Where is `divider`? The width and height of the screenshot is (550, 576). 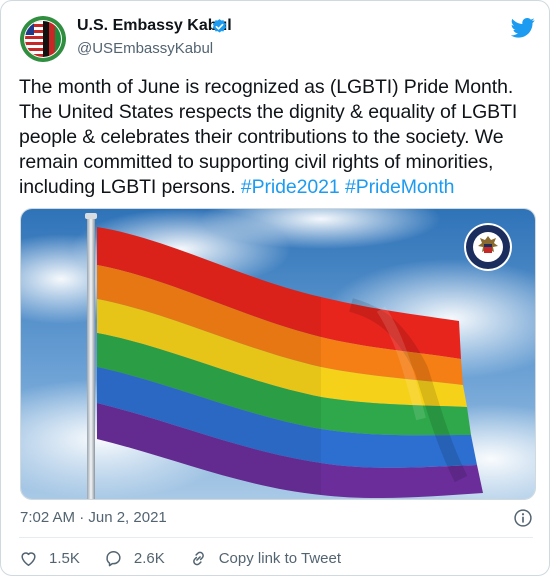 divider is located at coordinates (276, 537).